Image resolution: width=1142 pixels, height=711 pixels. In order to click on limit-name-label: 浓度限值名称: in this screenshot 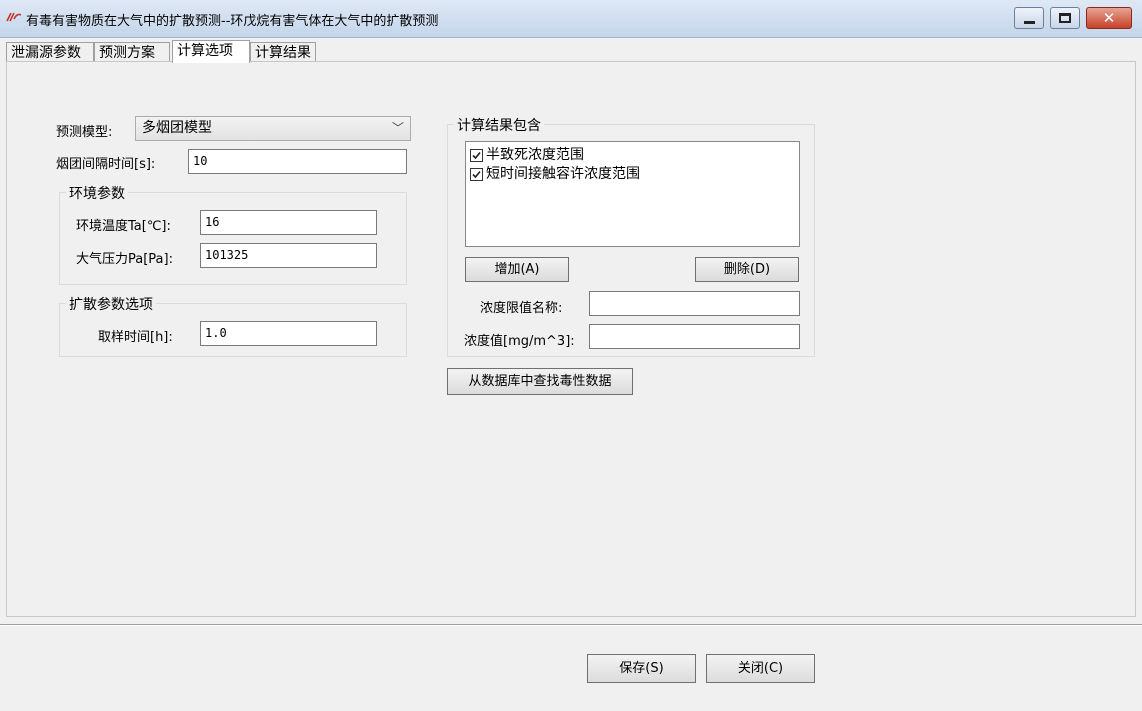, I will do `click(521, 308)`.